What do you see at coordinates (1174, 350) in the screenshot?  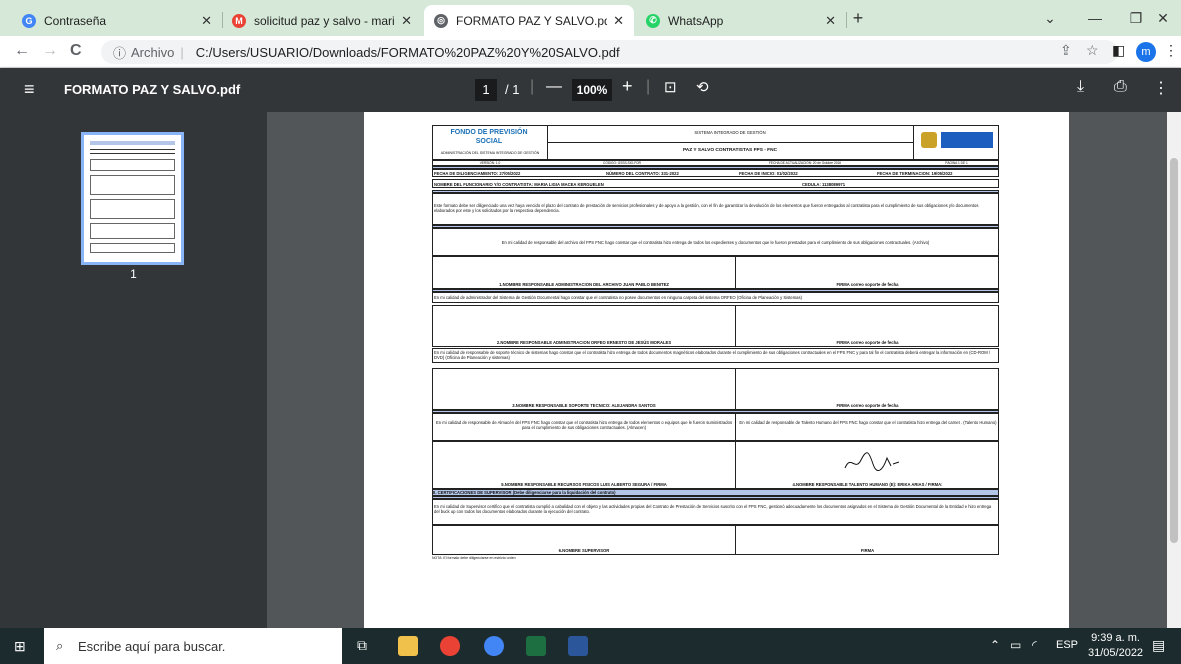 I see `scrollbar-thumb` at bounding box center [1174, 350].